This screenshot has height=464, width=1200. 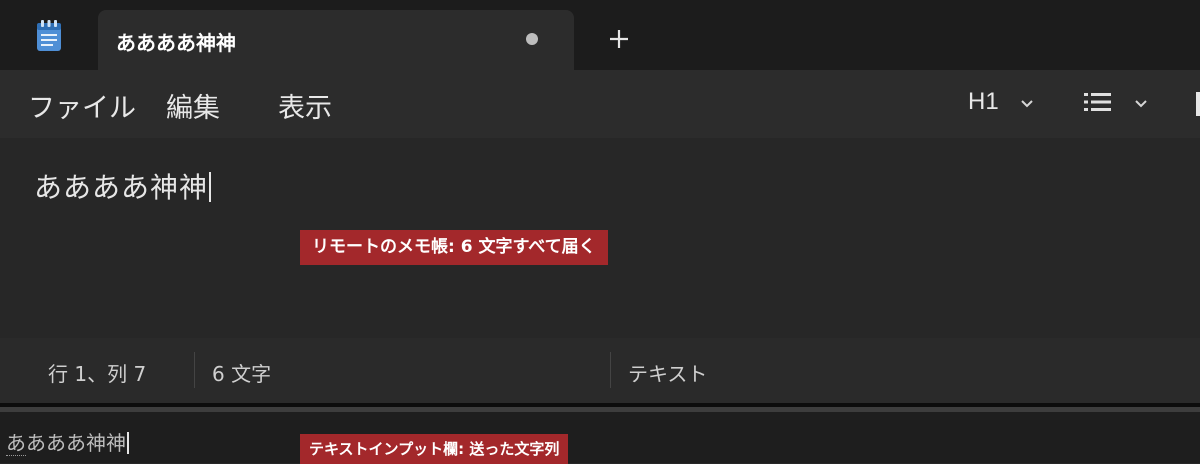 What do you see at coordinates (97, 372) in the screenshot?
I see `cursor-position: 行 1、列 7` at bounding box center [97, 372].